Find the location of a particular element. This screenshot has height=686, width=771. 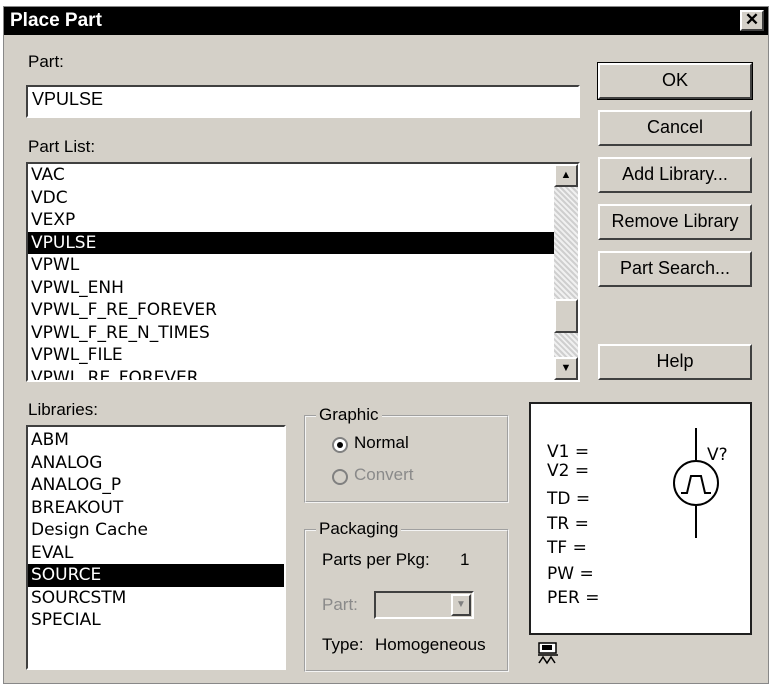

window-title: Place Part is located at coordinates (56, 20).